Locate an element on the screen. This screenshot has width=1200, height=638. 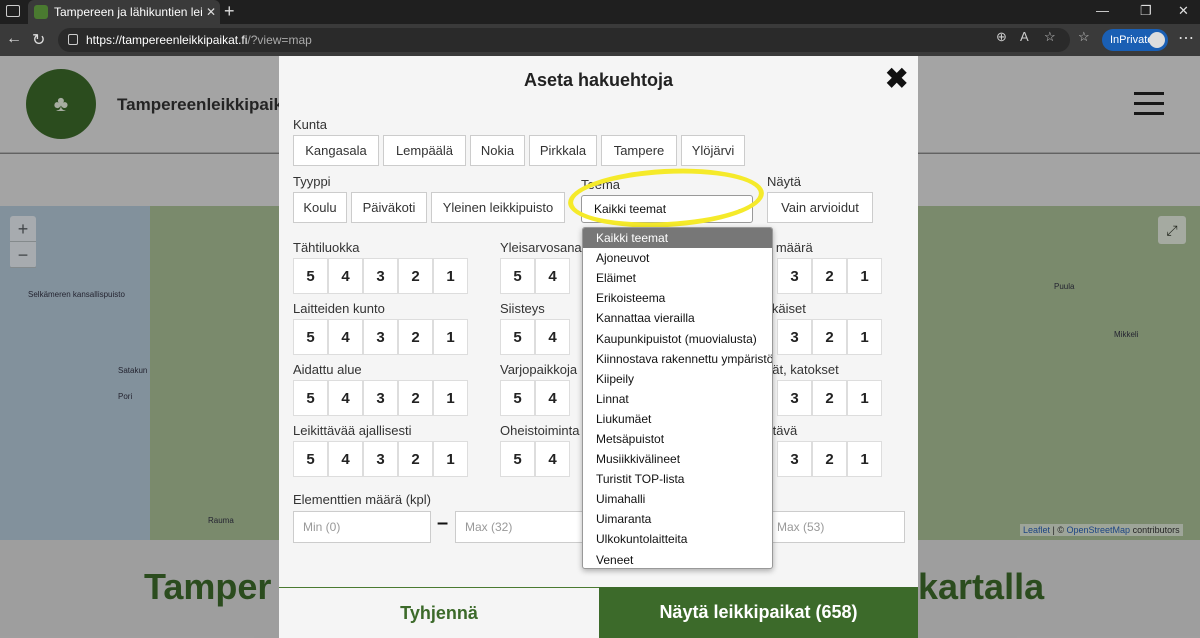
more-menu-icon: ⋯ is located at coordinates (1186, 38).